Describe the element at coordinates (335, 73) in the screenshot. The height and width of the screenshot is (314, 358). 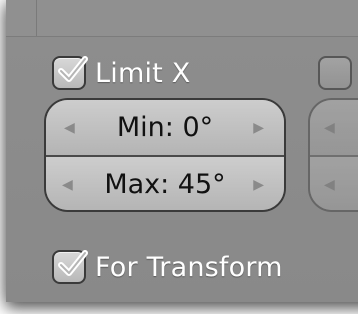
I see `limit-y-checkbox` at that location.